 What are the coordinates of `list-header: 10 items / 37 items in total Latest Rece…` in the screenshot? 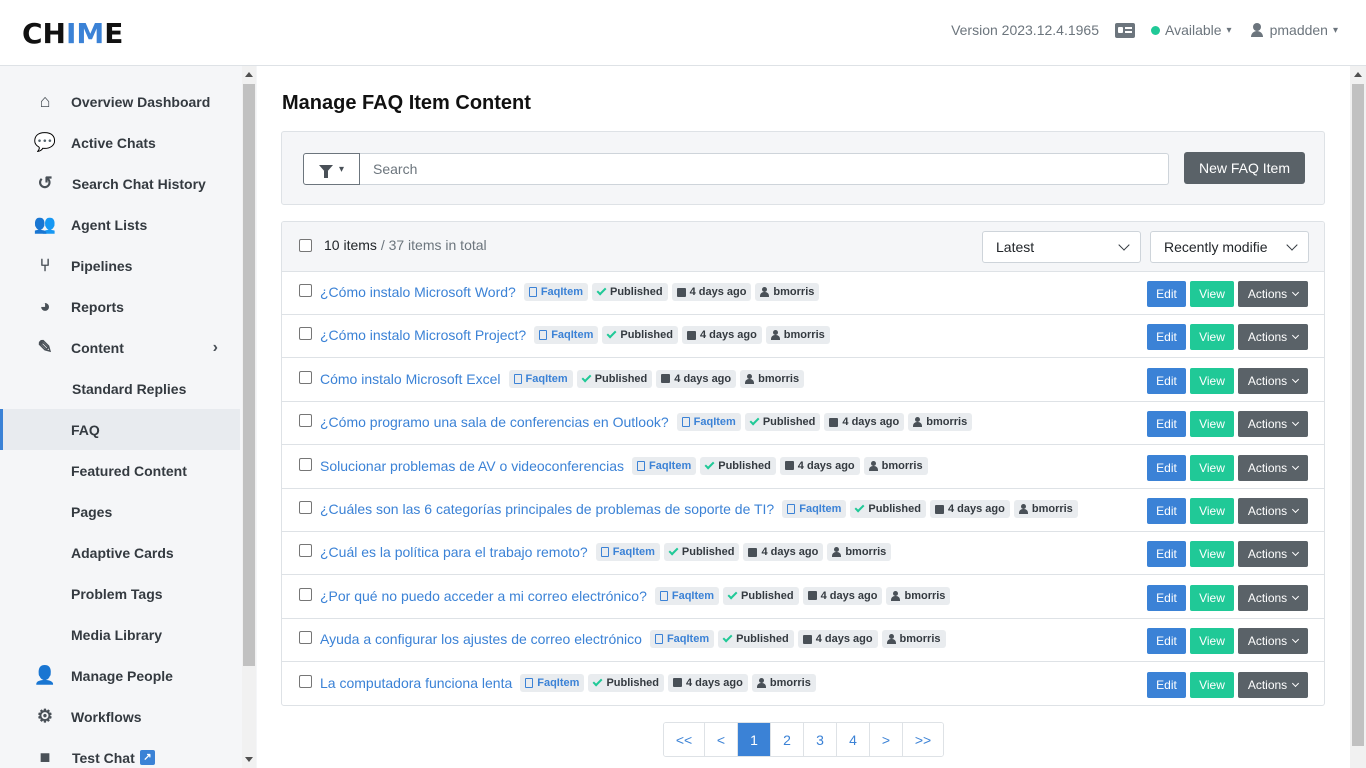 It's located at (803, 247).